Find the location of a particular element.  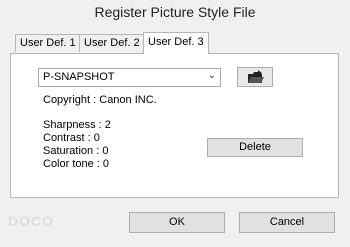

chevron-down-icon: ⌄ is located at coordinates (211, 75).